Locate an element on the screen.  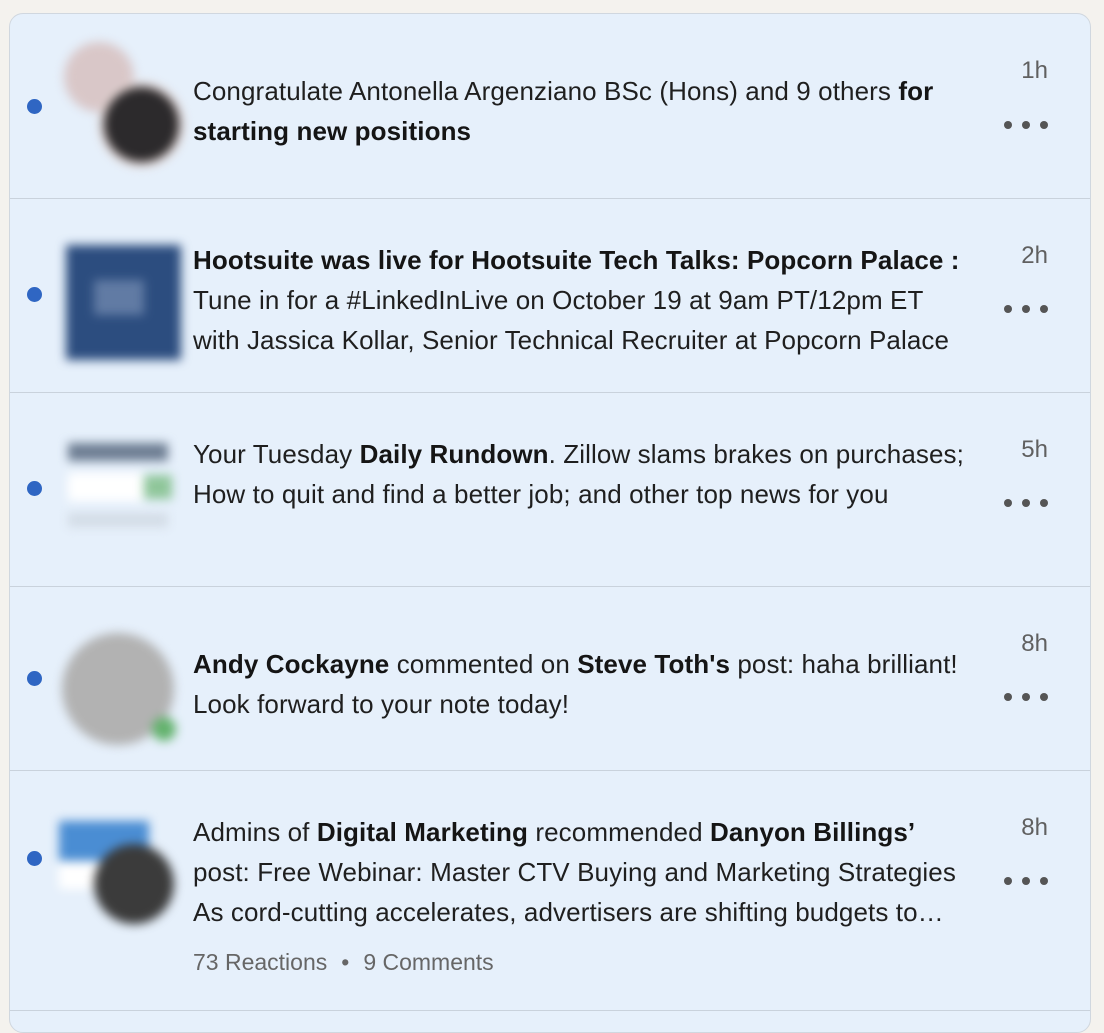
notification-text-part: commented on is located at coordinates (483, 664).